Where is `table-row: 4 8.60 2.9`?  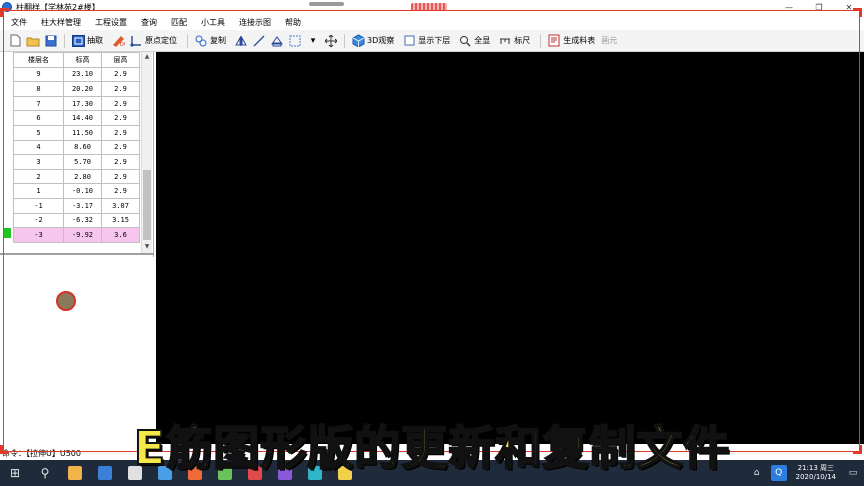
table-row: 4 8.60 2.9 is located at coordinates (76, 147).